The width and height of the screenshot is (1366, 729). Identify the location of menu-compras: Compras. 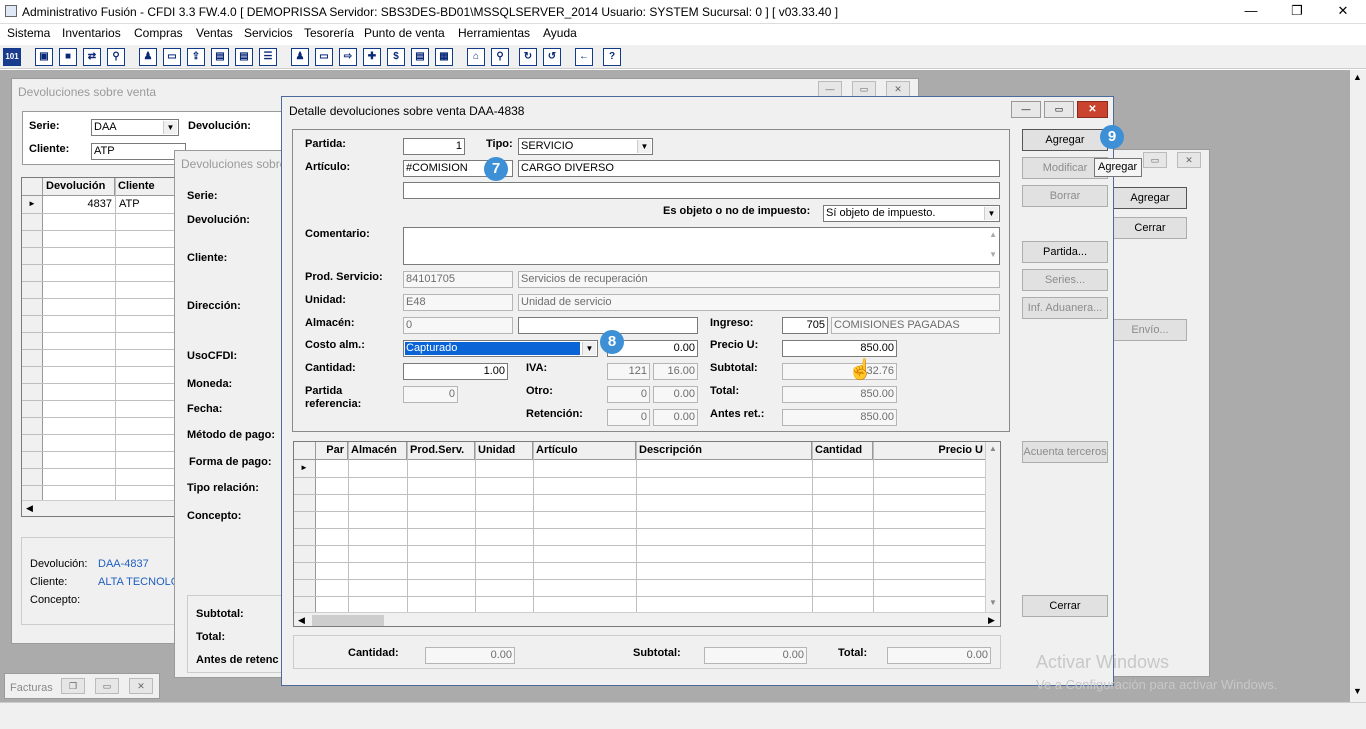
(158, 33).